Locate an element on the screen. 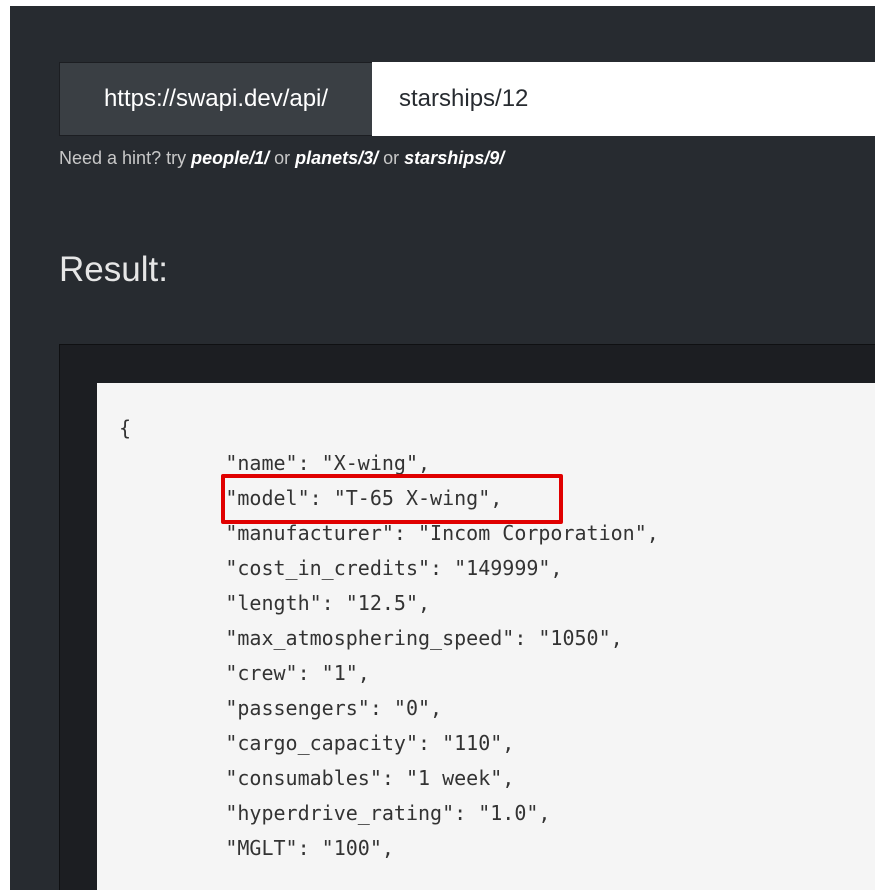 Image resolution: width=875 pixels, height=890 pixels. hint-lead: Need a hint? try is located at coordinates (125, 158).